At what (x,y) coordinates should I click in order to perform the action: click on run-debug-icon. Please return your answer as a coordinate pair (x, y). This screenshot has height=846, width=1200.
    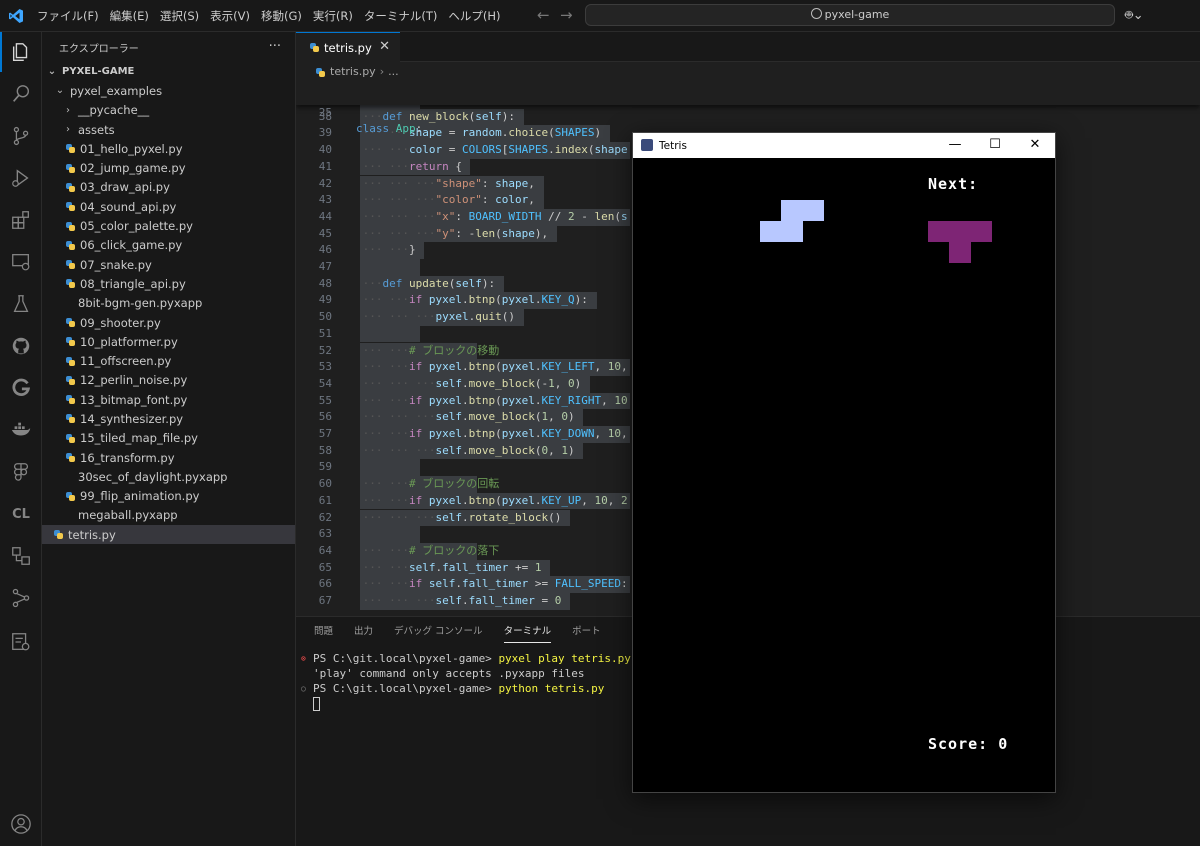
    Looking at the image, I should click on (21, 178).